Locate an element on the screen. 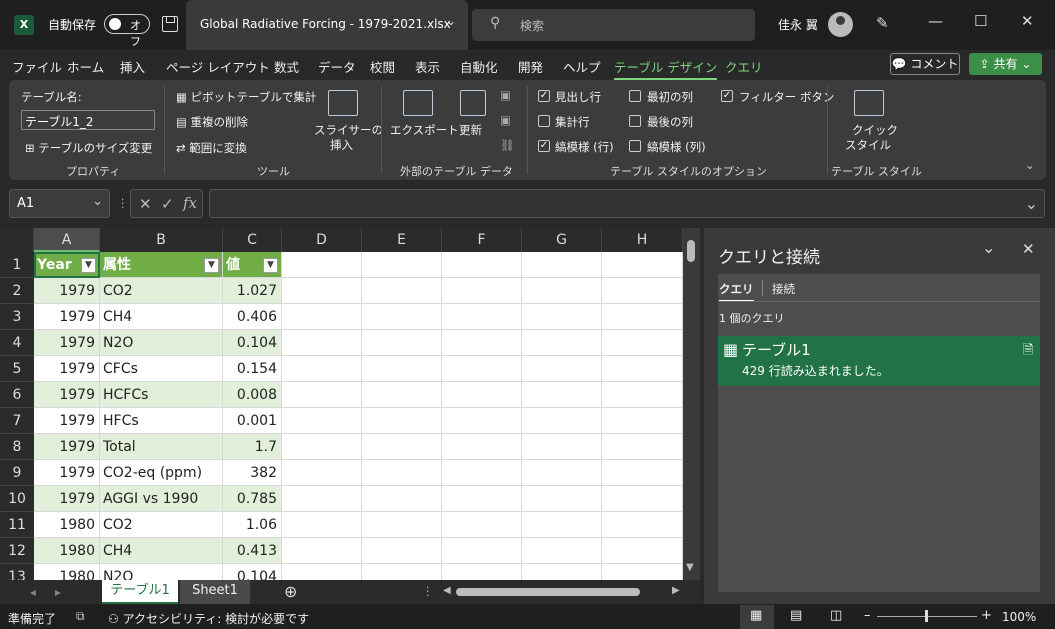  accessibility-button: ⚇ アクセシビリティ: 検討が必要です is located at coordinates (208, 618).